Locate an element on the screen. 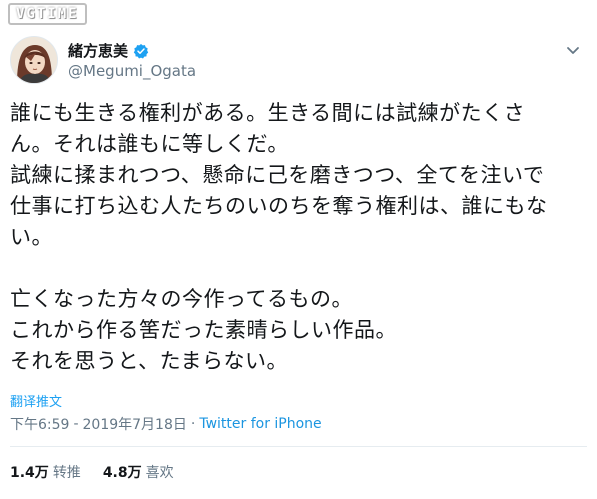 This screenshot has width=597, height=499. author-name-row: 緒方恵美 is located at coordinates (108, 50).